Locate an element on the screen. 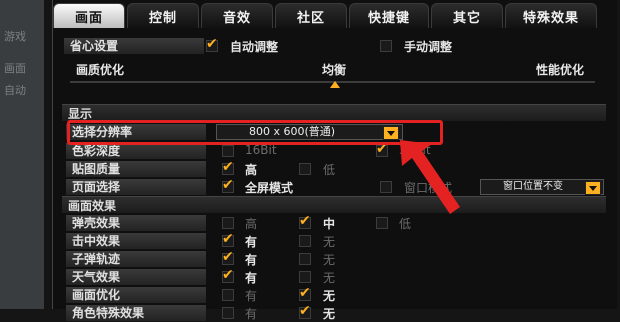 The width and height of the screenshot is (620, 322). effect-row-label: 角色特殊效果 is located at coordinates (136, 313).